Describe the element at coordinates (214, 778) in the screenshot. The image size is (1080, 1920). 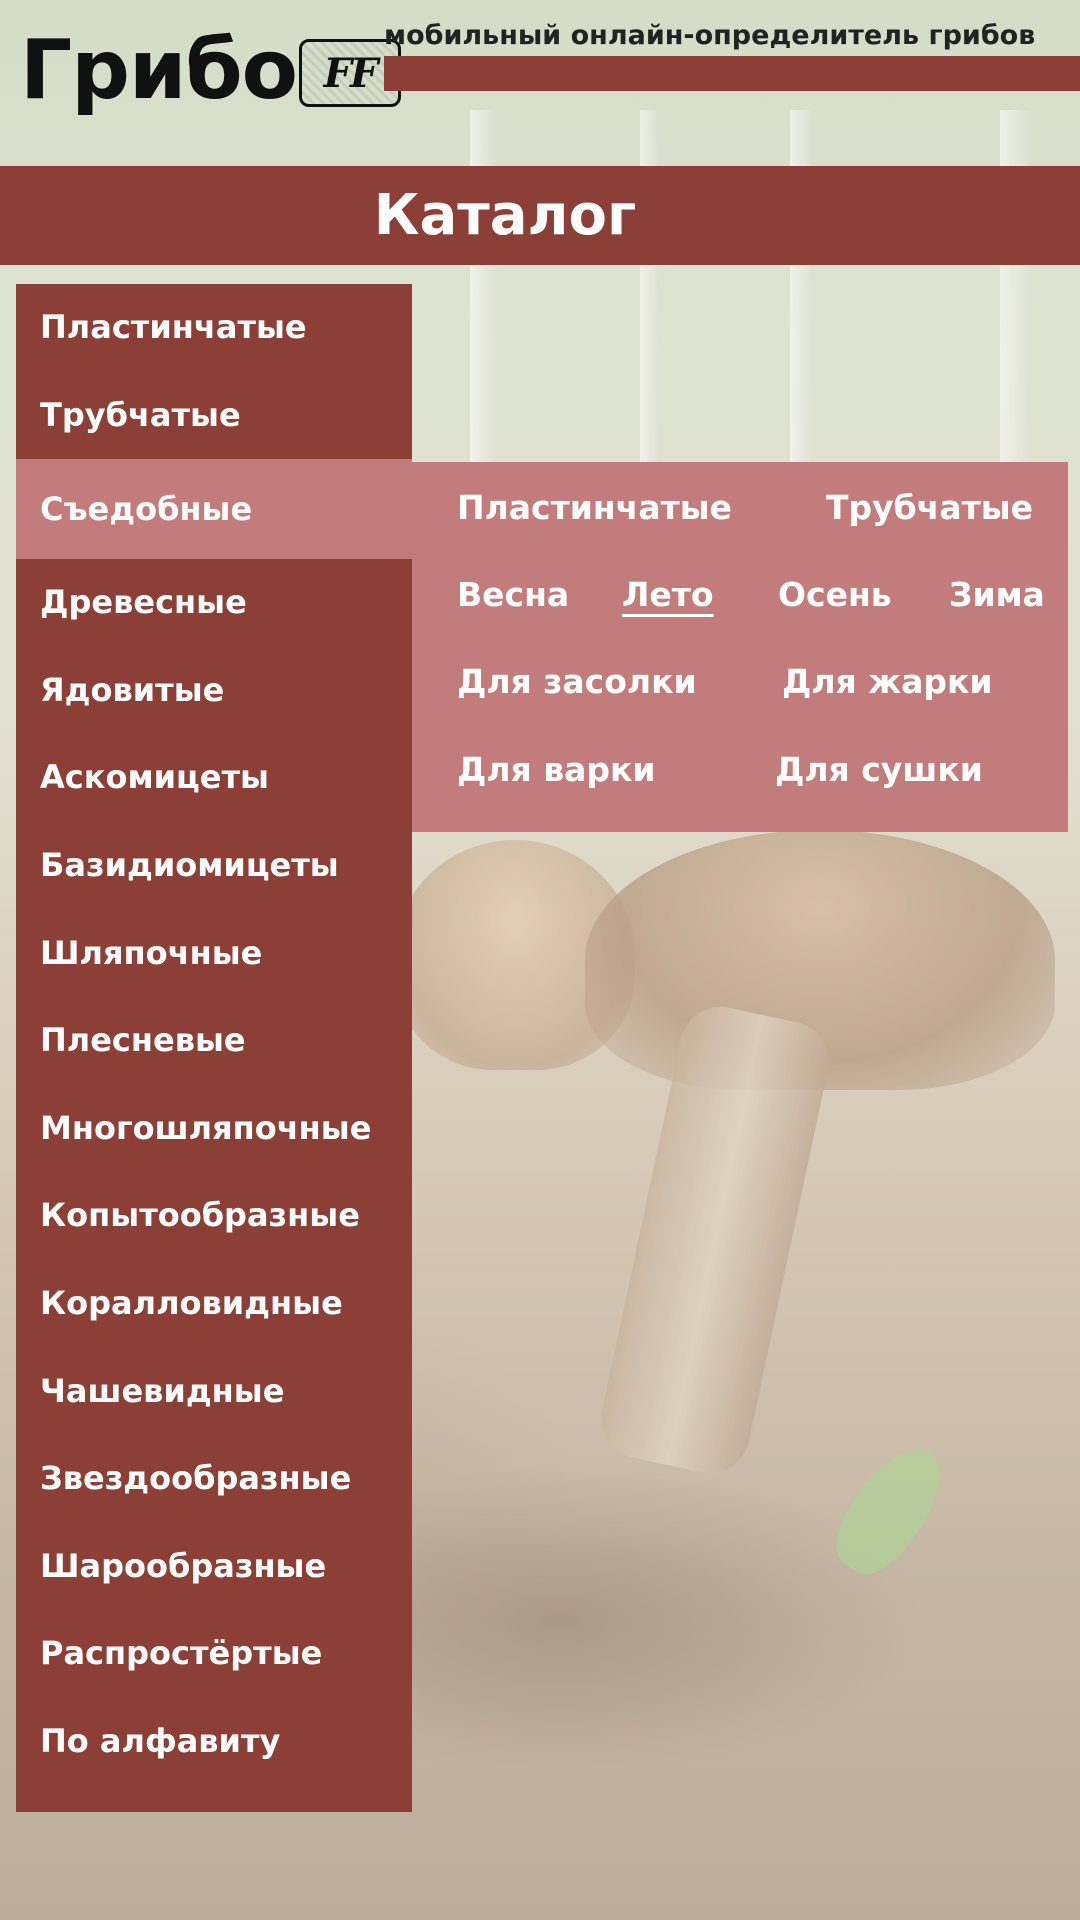
I see `menu-item-ascomycetes: Аскомицеты` at that location.